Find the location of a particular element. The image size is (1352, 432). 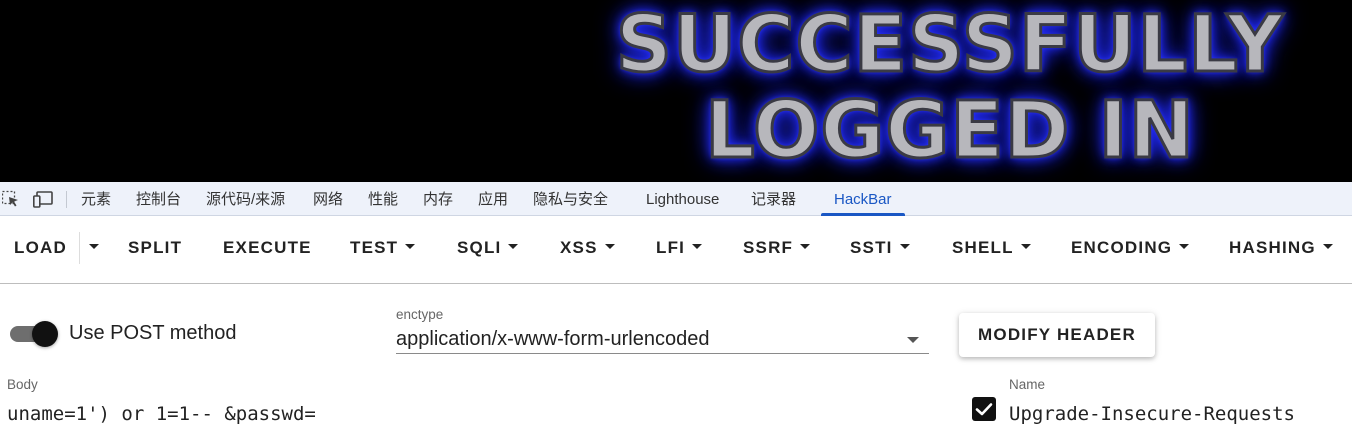

header-enabled-checkbox is located at coordinates (984, 409).